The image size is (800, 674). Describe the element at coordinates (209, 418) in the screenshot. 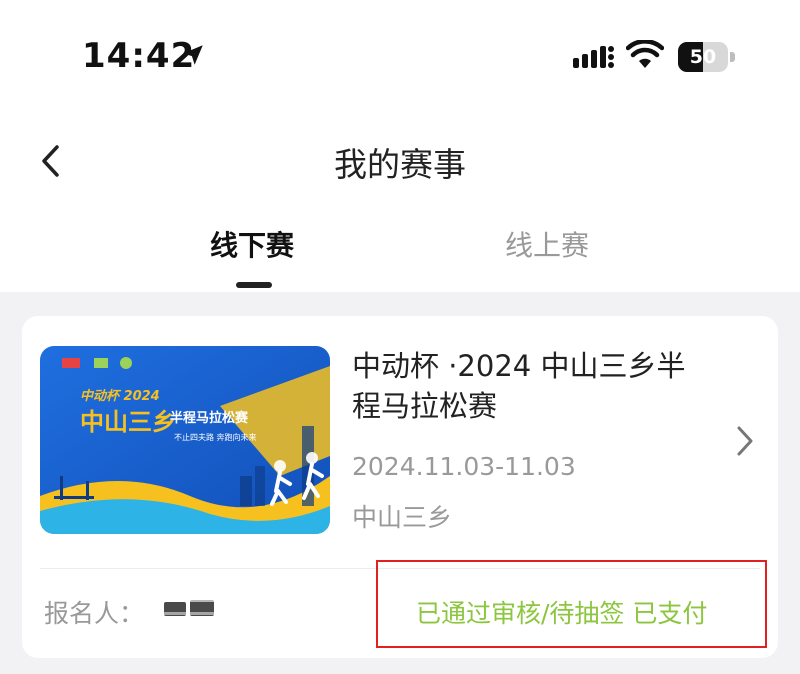

I see `banner-race-name: 半程马拉松赛` at that location.